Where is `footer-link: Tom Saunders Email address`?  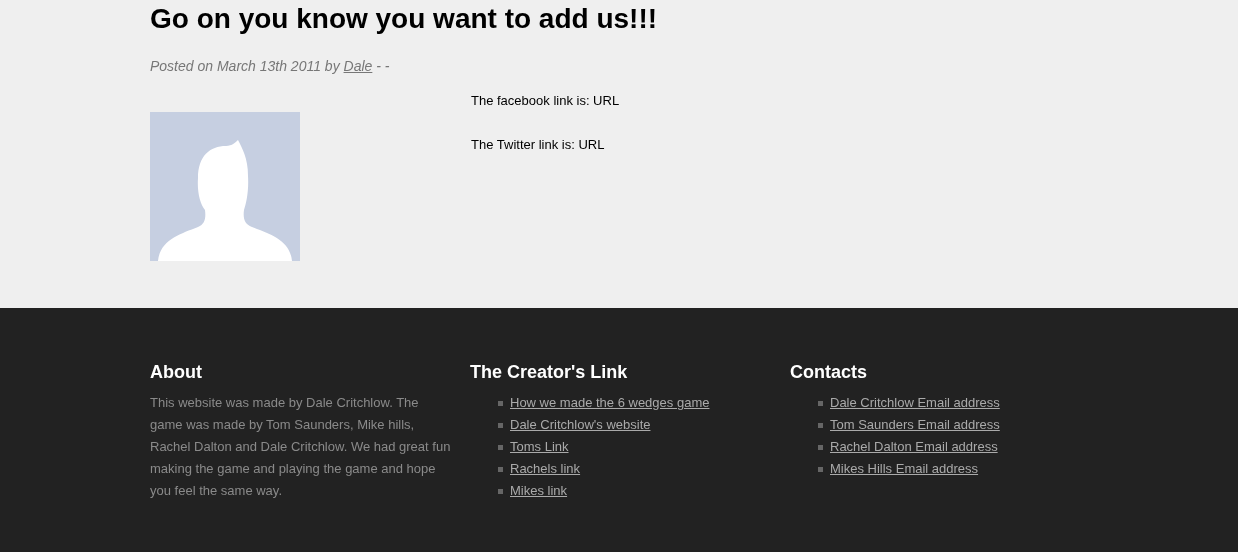
footer-link: Tom Saunders Email address is located at coordinates (915, 425).